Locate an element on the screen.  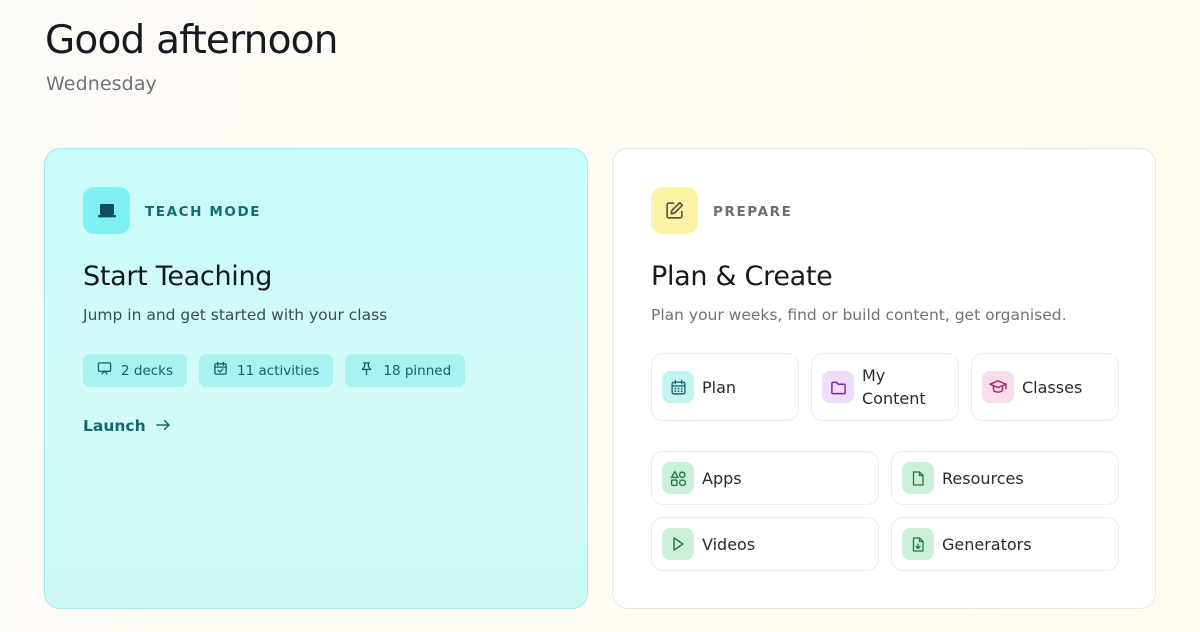
plan-create-title: Plan & Create is located at coordinates (742, 276).